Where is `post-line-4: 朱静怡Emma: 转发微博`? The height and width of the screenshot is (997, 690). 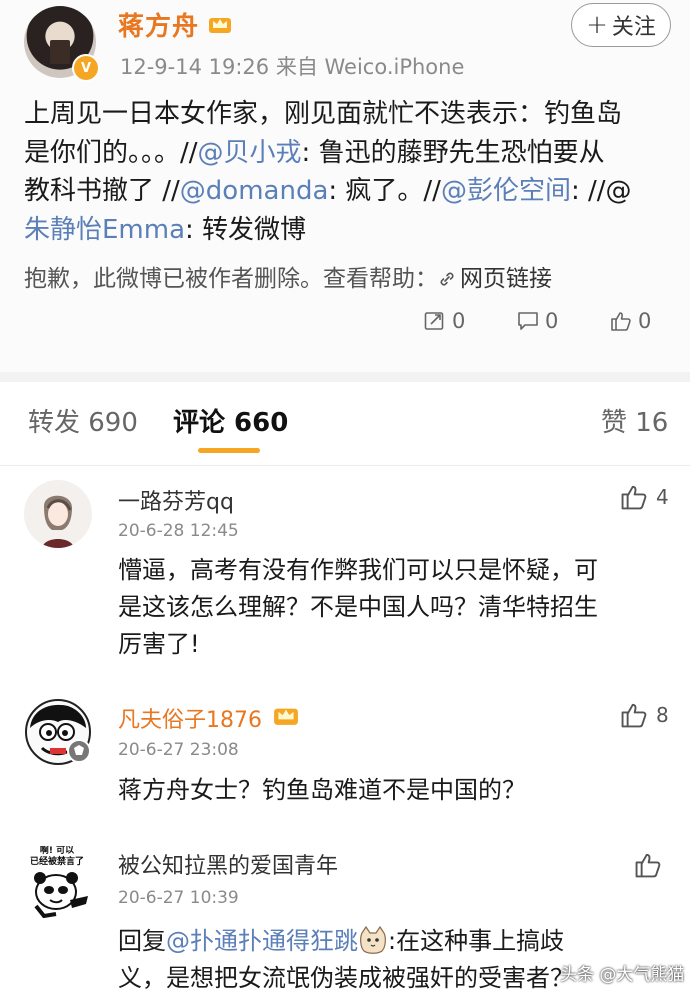 post-line-4: 朱静怡Emma: 转发微博 is located at coordinates (165, 229).